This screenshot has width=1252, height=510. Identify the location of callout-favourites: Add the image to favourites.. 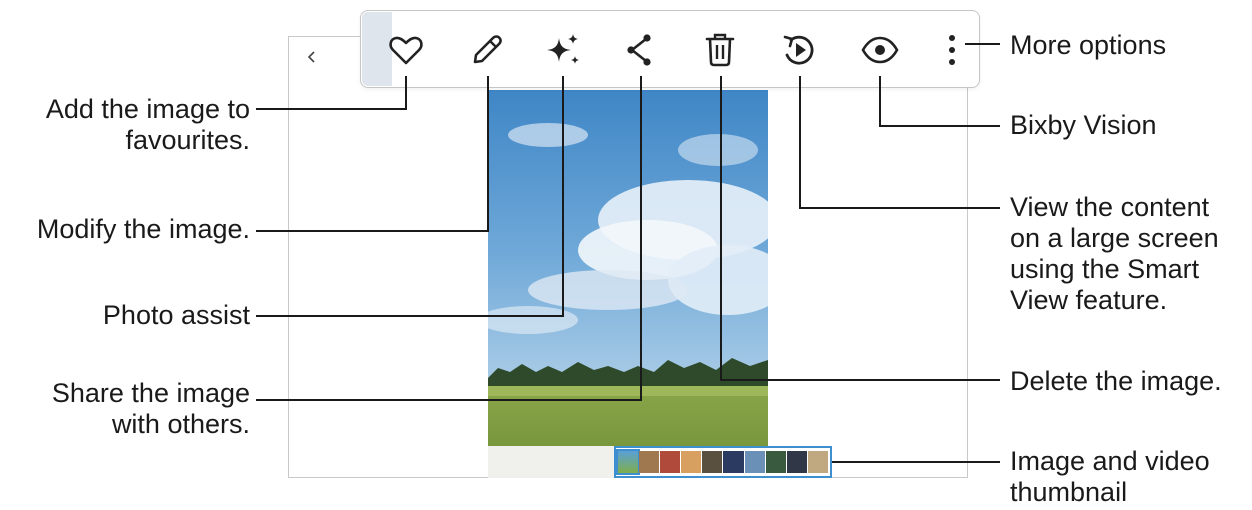
(148, 125).